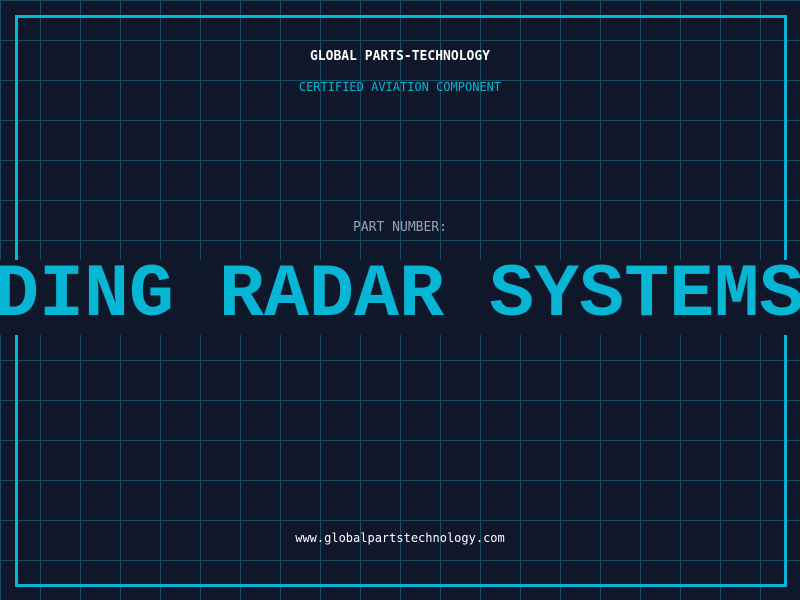 This screenshot has height=600, width=800. Describe the element at coordinates (400, 87) in the screenshot. I see `subtitle: CERTIFIED AVIATION COMPONENT` at that location.